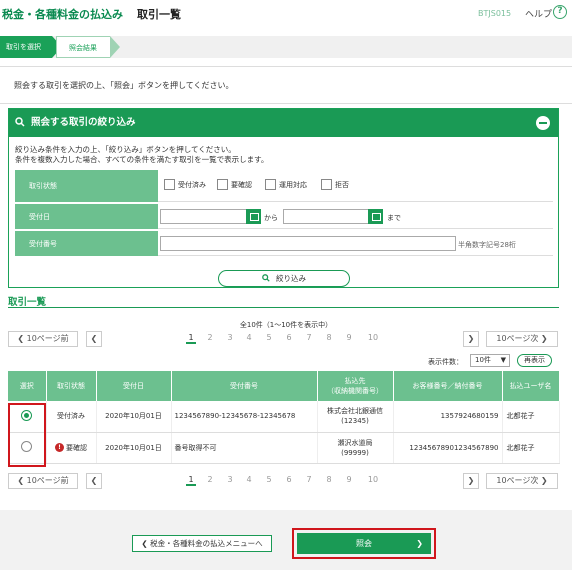 This screenshot has height=570, width=572. Describe the element at coordinates (364, 543) in the screenshot. I see `highlight-frame-submit` at that location.